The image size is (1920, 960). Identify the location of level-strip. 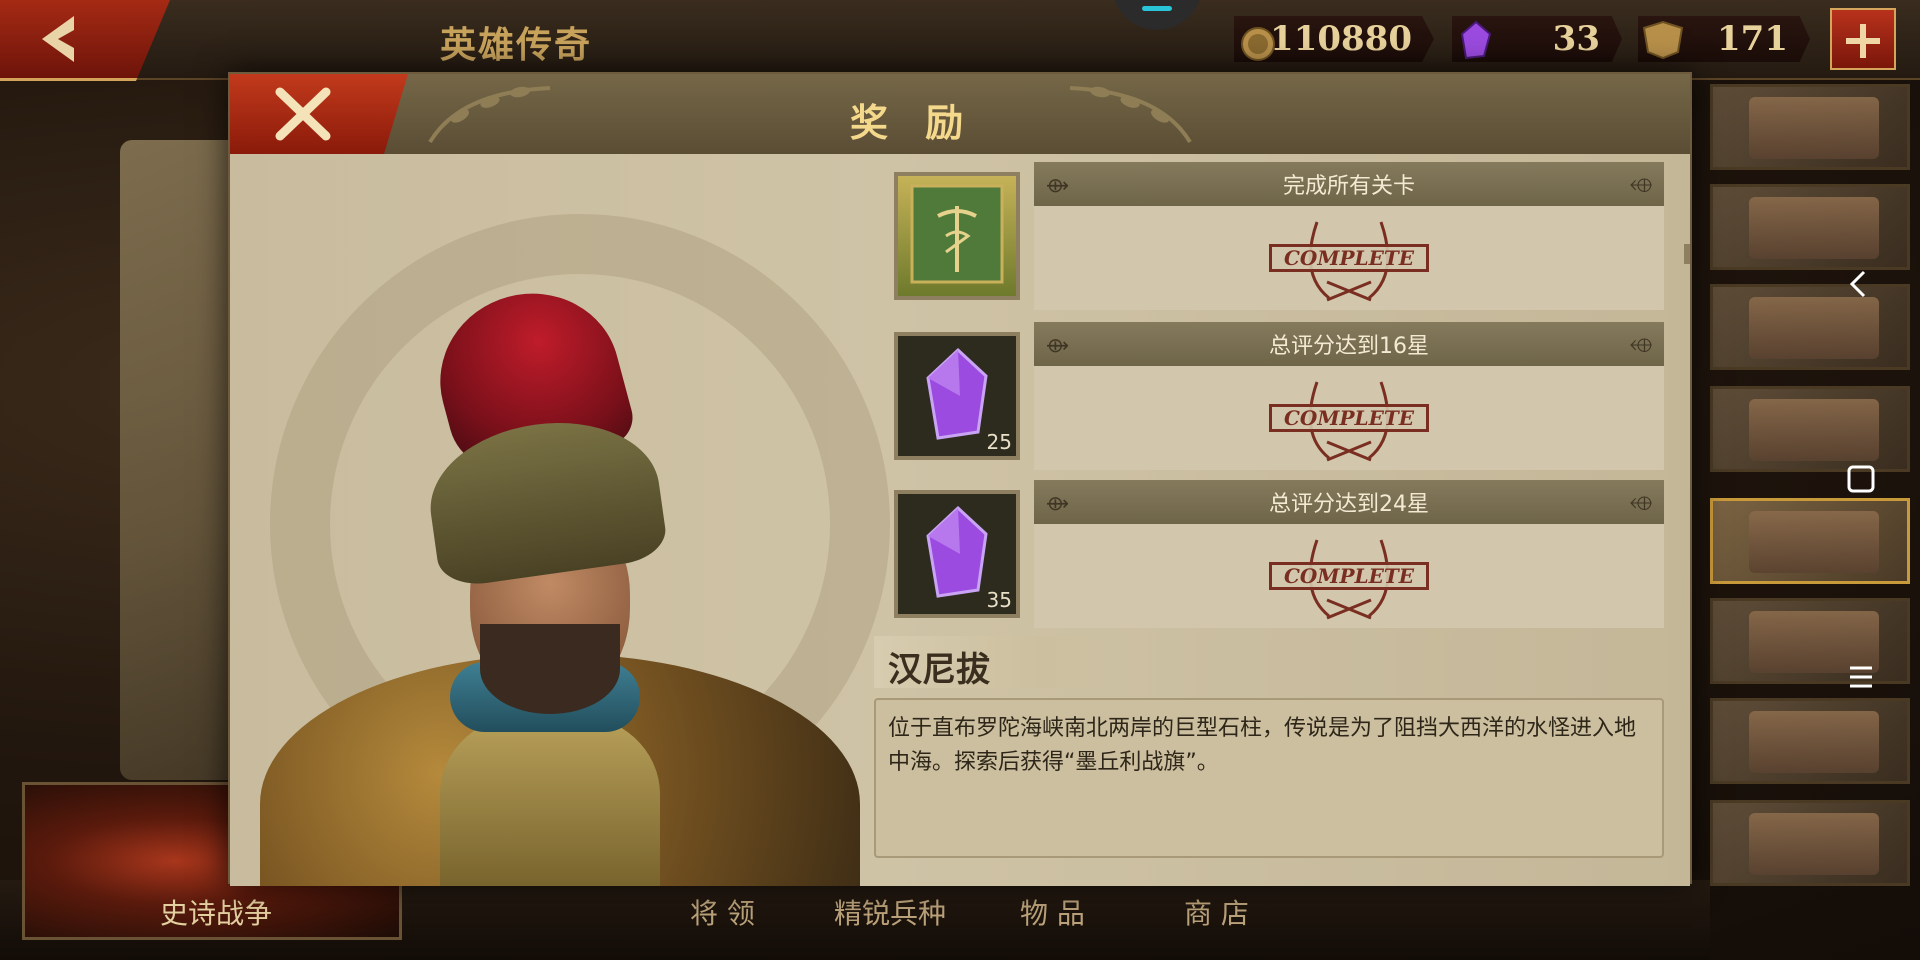
(1815, 522).